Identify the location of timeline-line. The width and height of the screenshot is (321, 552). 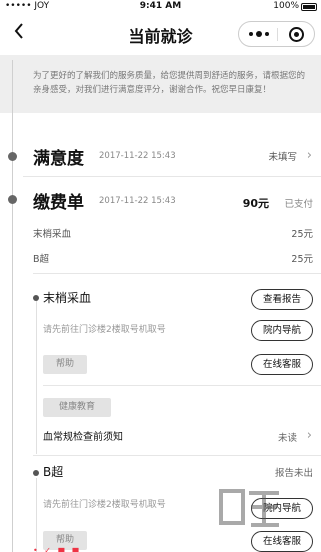
(12, 306).